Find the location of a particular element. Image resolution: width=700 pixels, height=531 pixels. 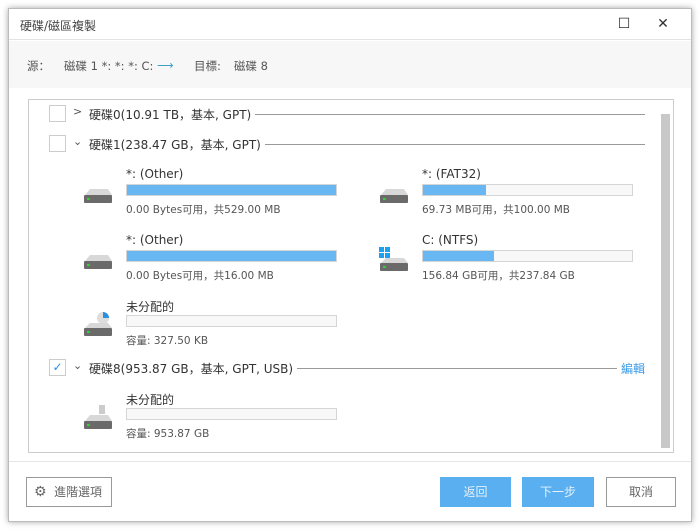

usb-drive-icon is located at coordinates (98, 418).